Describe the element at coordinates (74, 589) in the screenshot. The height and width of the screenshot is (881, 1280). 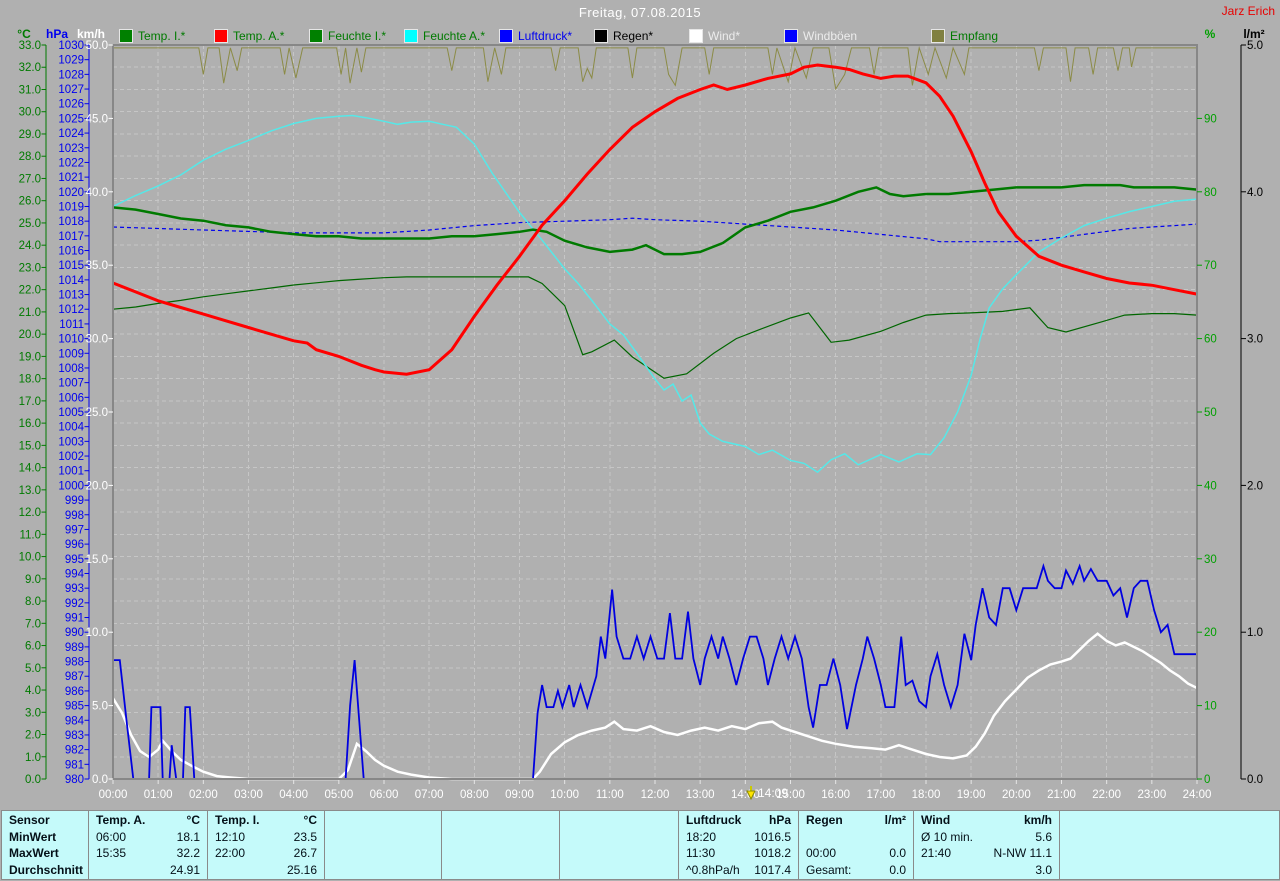
I see `axis-tick-label: 993` at that location.